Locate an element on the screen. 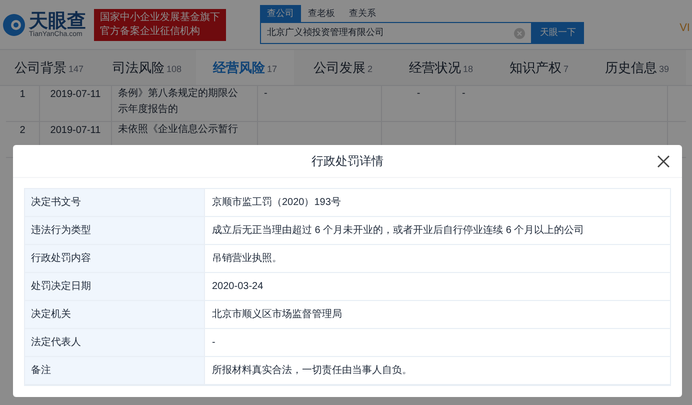  close-icon is located at coordinates (663, 161).